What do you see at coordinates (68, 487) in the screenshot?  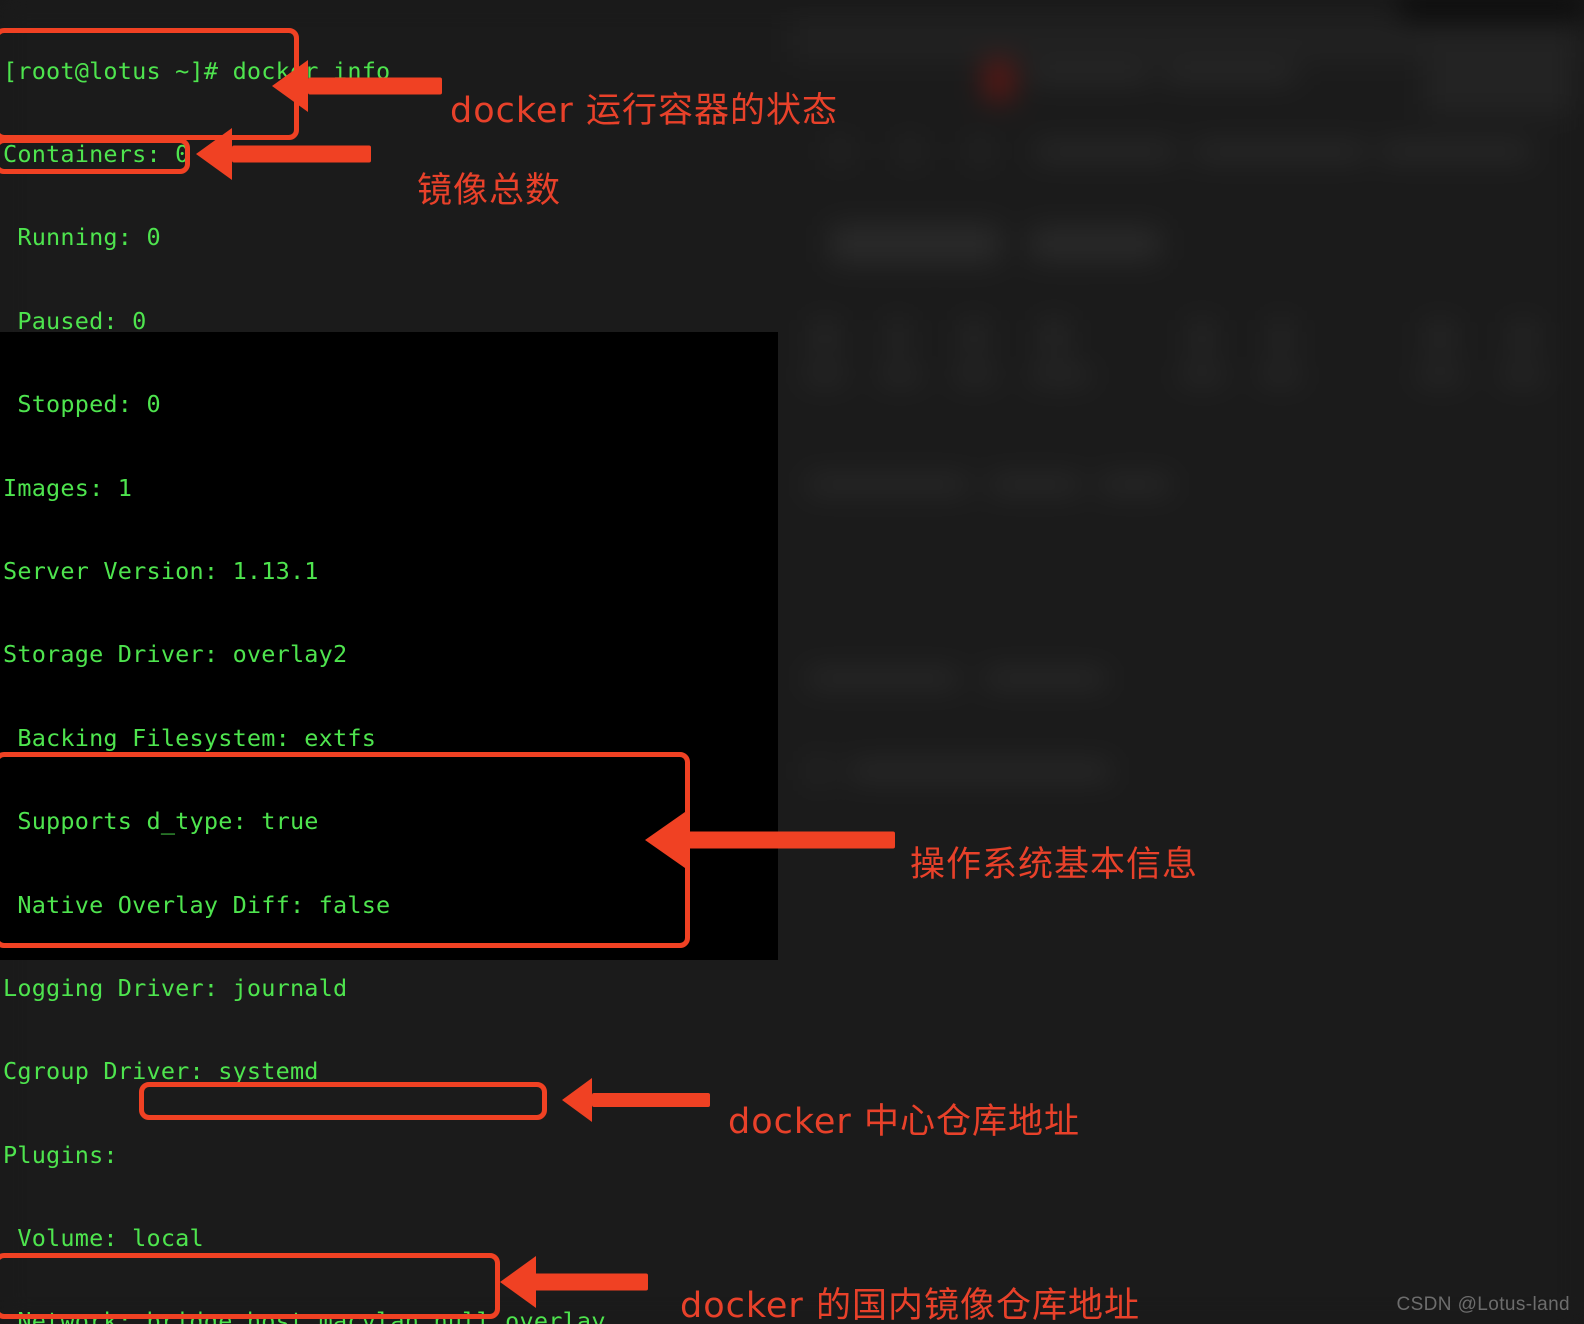 I see `terminal-line: Images: 1` at bounding box center [68, 487].